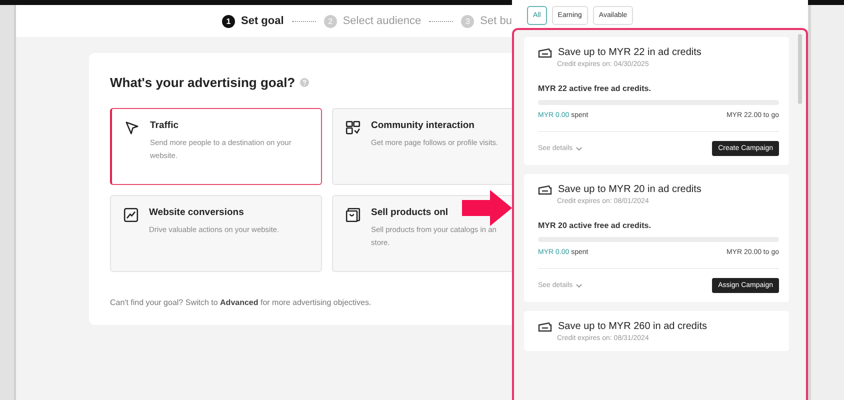 The image size is (844, 400). I want to click on cursor-icon, so click(132, 128).